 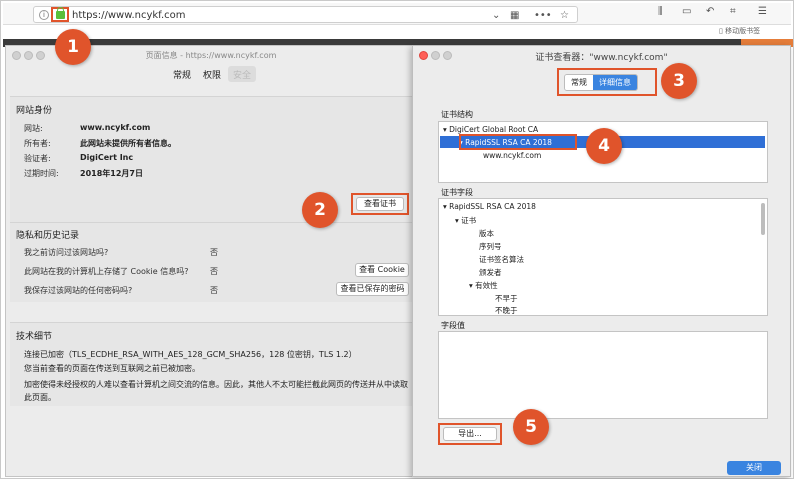 What do you see at coordinates (457, 192) in the screenshot?
I see `cert-fields-label: 证书字段` at bounding box center [457, 192].